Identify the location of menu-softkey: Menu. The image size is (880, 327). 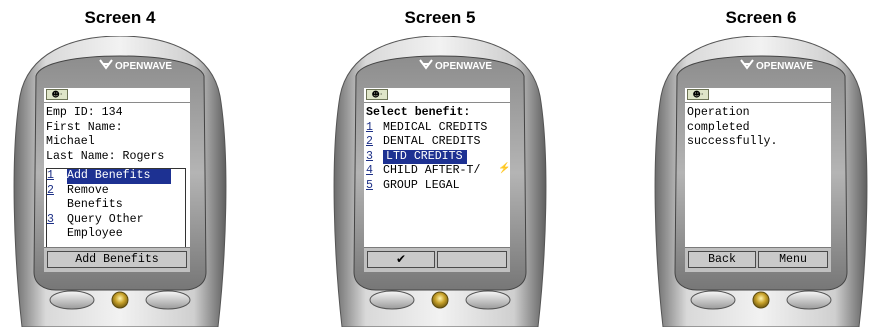
(793, 259).